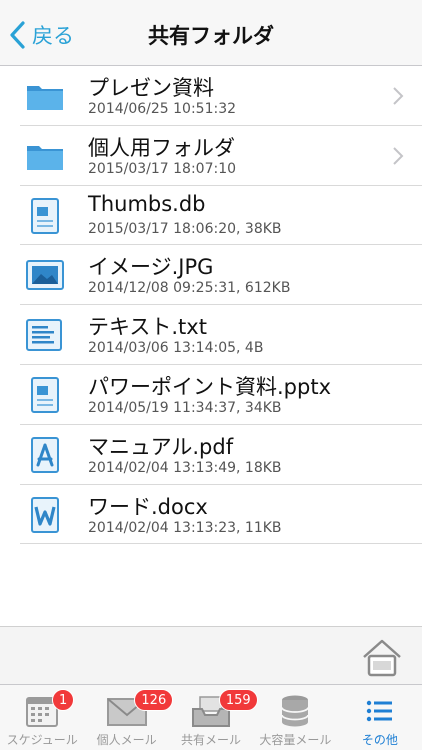  Describe the element at coordinates (45, 275) in the screenshot. I see `image-file-icon` at that location.